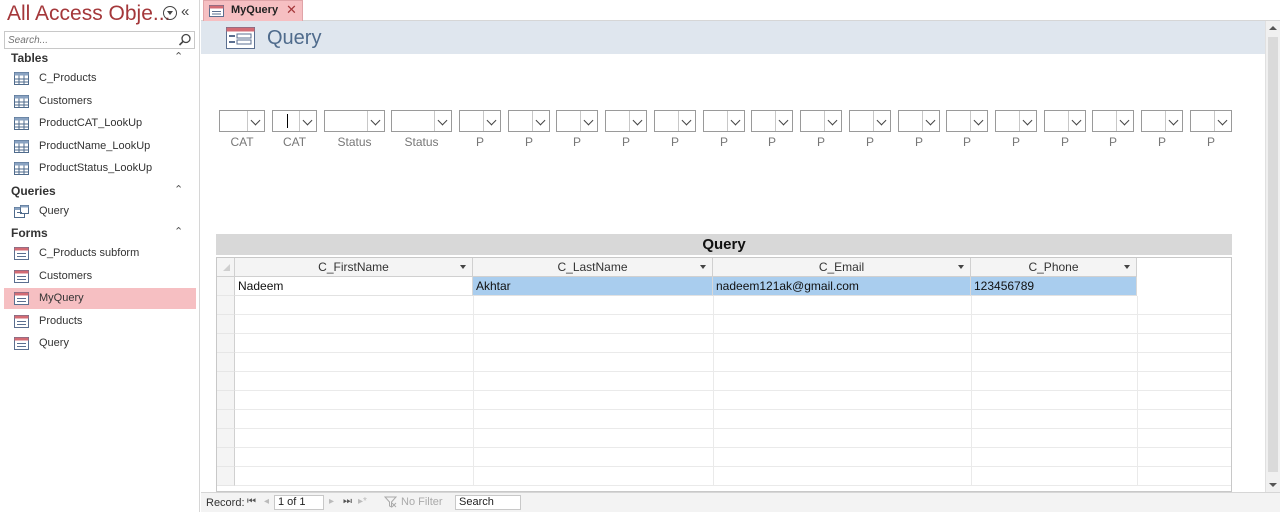  What do you see at coordinates (331, 501) in the screenshot?
I see `next-record-icon: ▸` at bounding box center [331, 501].